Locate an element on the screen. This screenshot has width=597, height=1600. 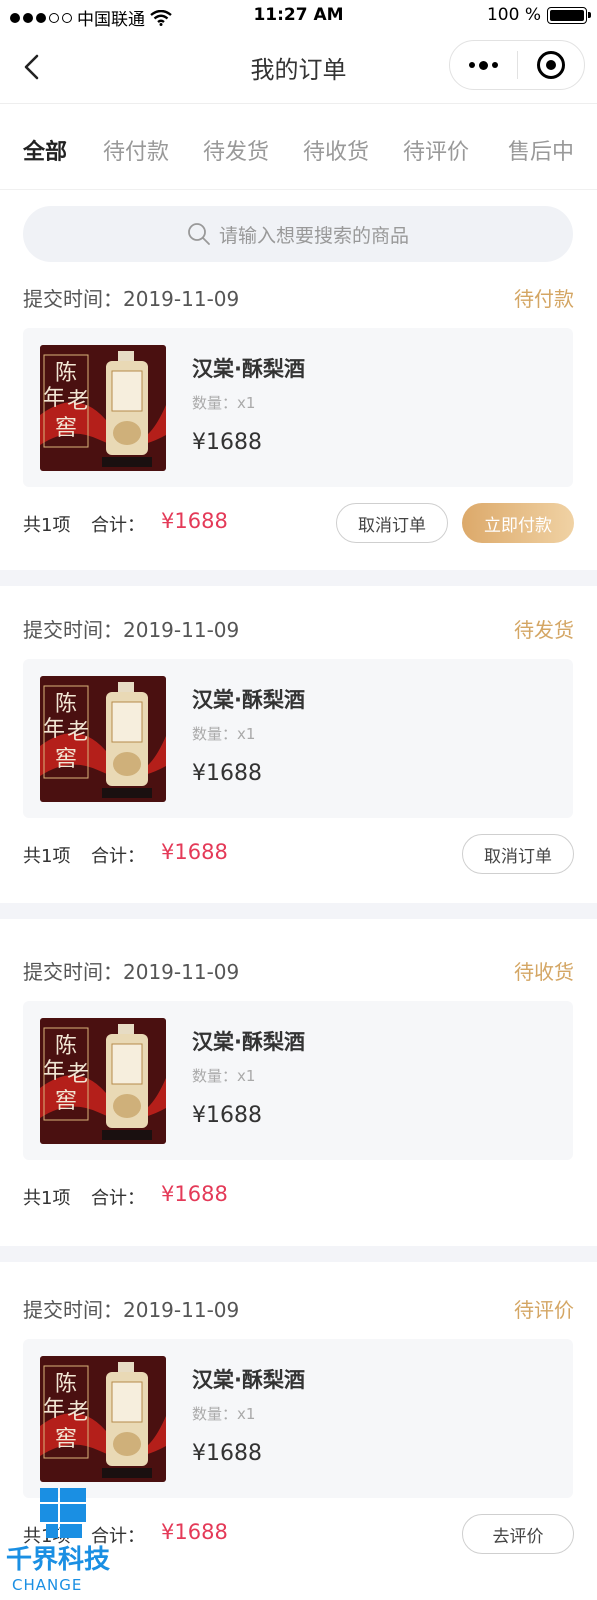
tab-all: 全部 is located at coordinates (45, 150).